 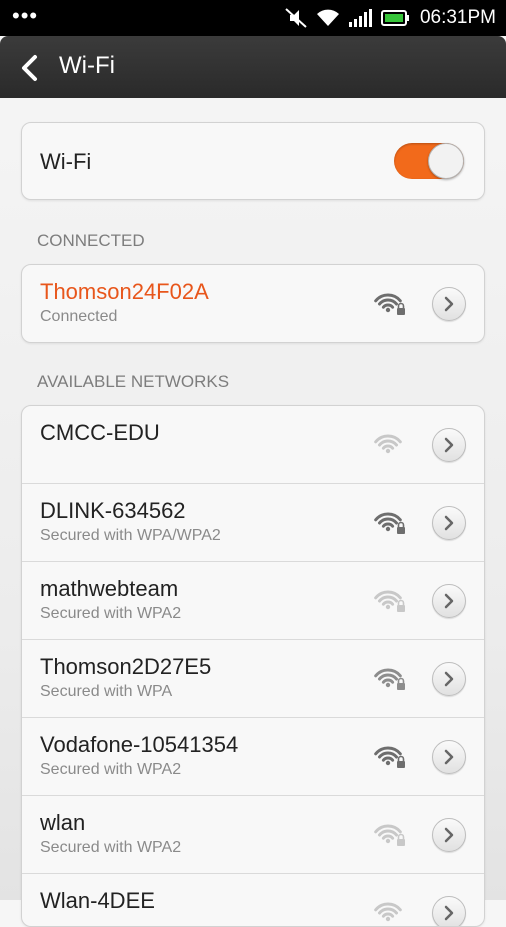 I want to click on cell-signal-icon, so click(x=360, y=18).